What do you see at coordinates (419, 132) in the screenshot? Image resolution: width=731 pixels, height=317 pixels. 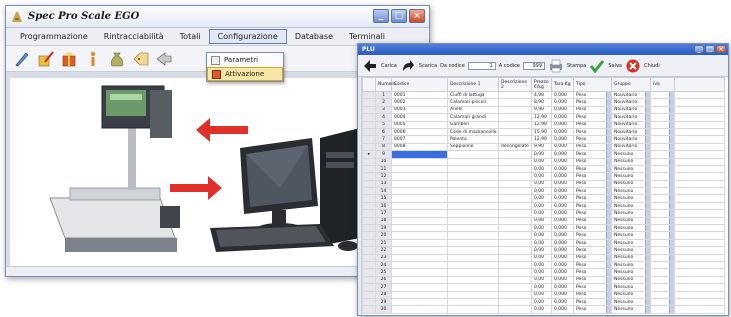 I see `cell-code: 0006` at bounding box center [419, 132].